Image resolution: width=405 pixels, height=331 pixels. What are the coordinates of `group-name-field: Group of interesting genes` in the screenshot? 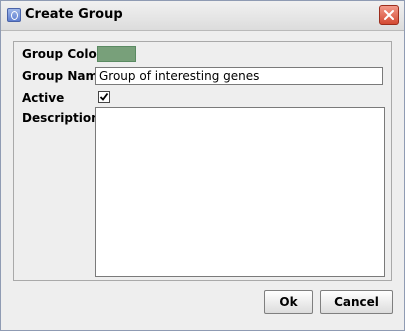 It's located at (239, 76).